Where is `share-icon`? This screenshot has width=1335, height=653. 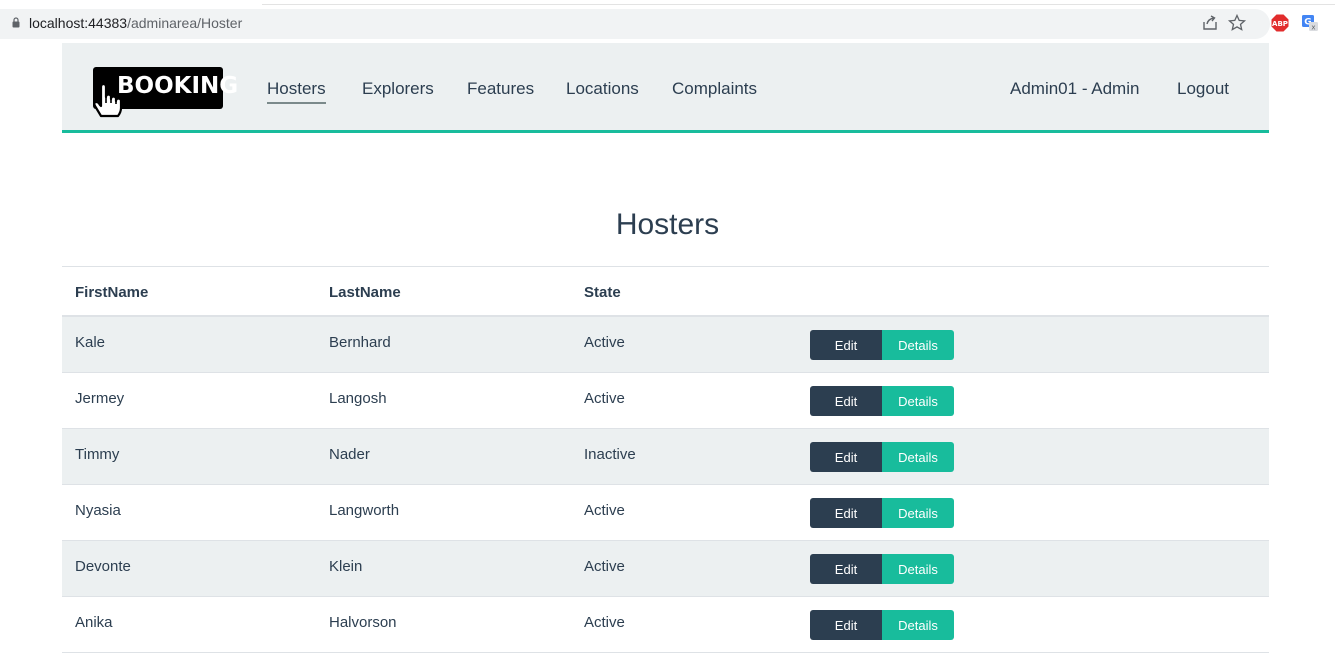 share-icon is located at coordinates (1210, 23).